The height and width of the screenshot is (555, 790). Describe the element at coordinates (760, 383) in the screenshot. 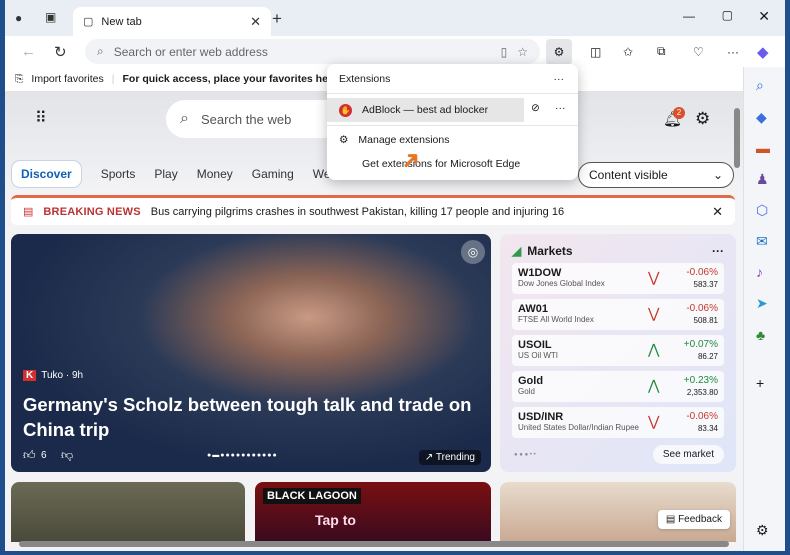

I see `add-icon: +` at that location.